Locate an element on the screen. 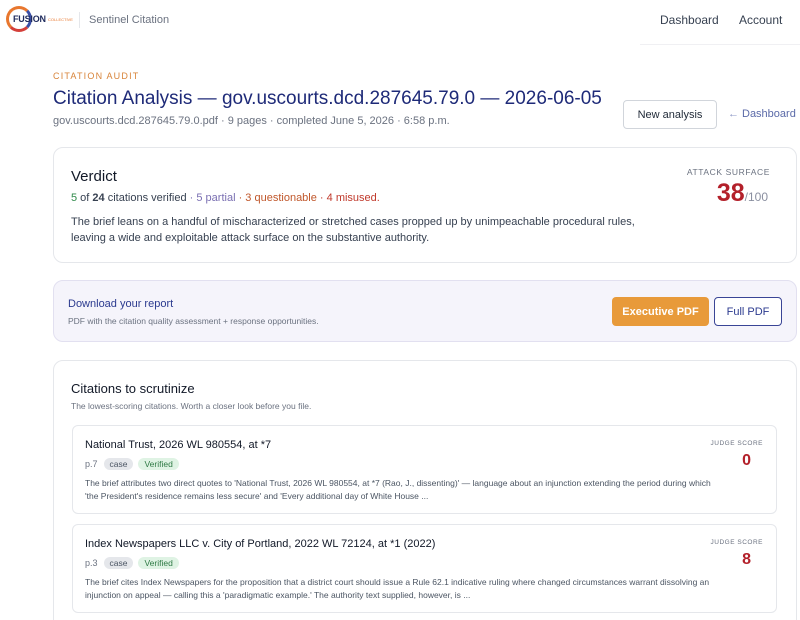 The width and height of the screenshot is (800, 620). logo-subtext: COLLECTIVE is located at coordinates (60, 19).